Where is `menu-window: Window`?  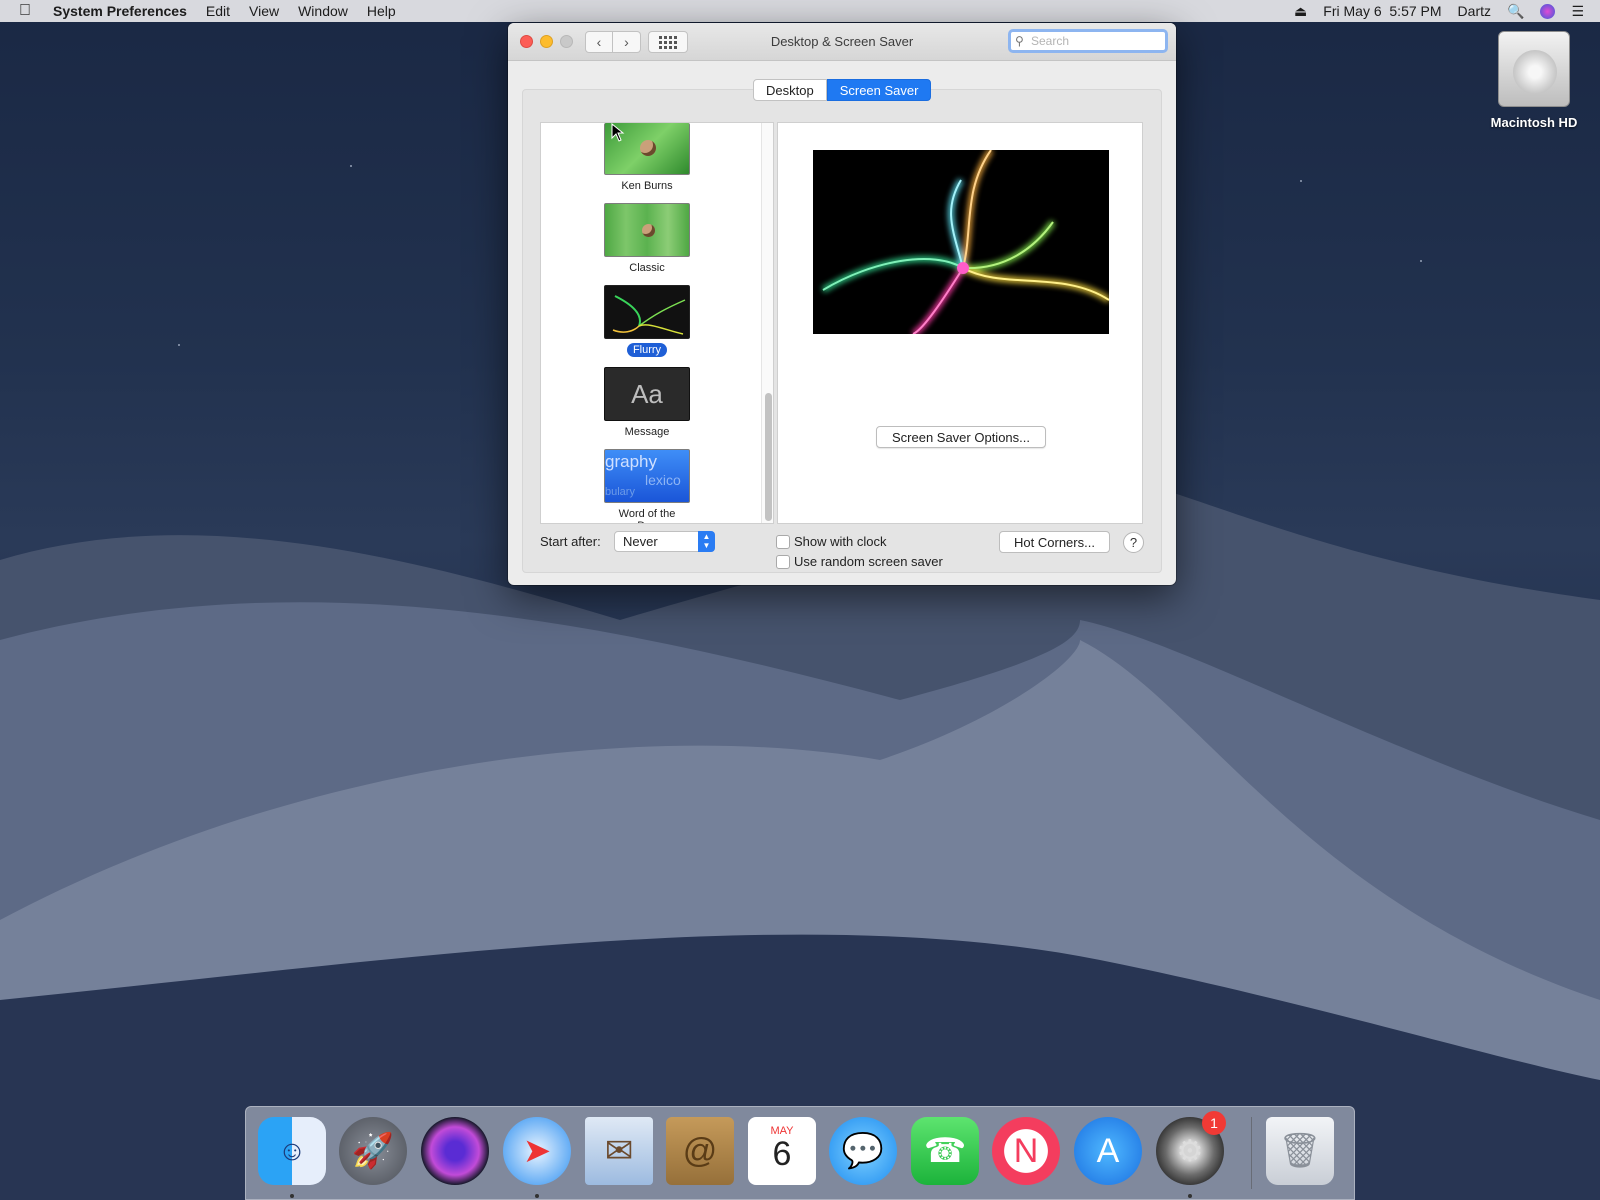
menu-window: Window is located at coordinates (323, 11).